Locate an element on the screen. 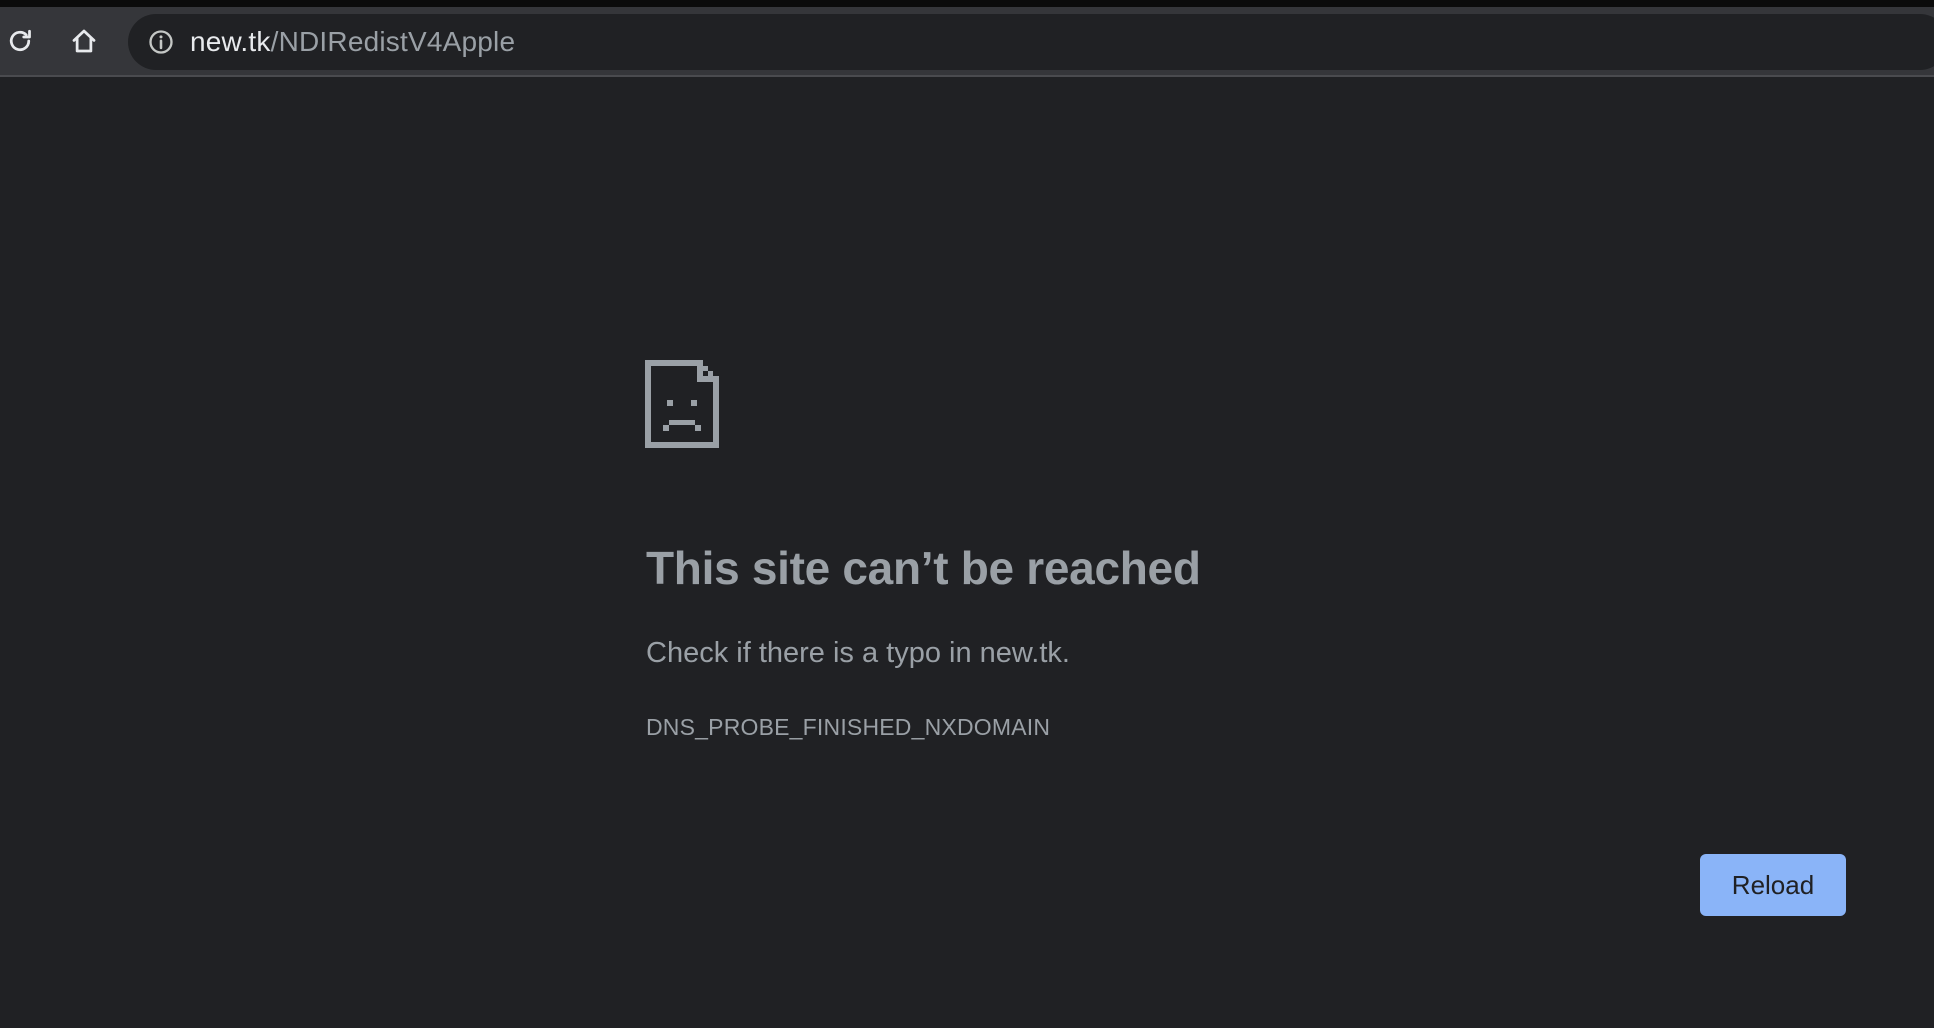  reload-icon is located at coordinates (20, 40).